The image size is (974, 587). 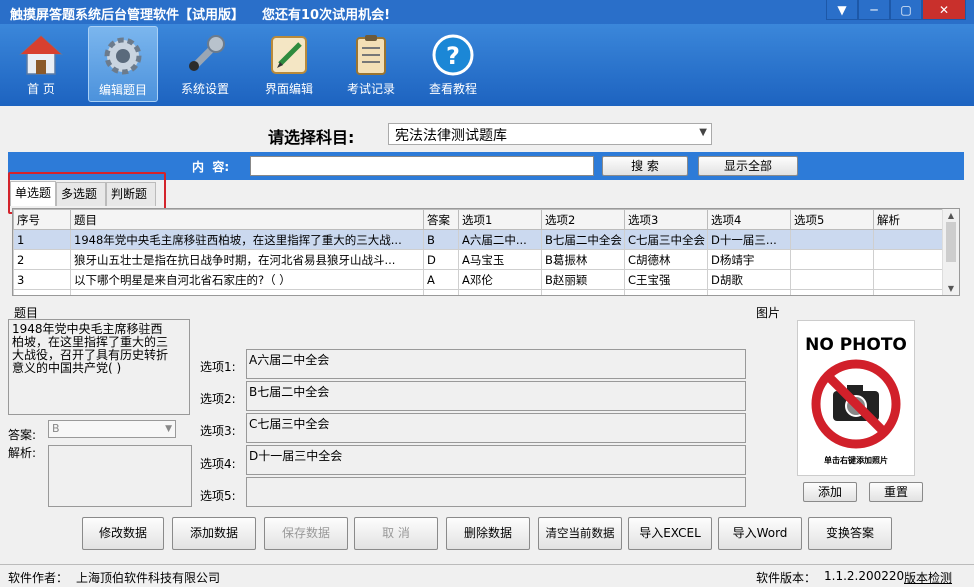 I want to click on minimize-button: ─, so click(x=874, y=10).